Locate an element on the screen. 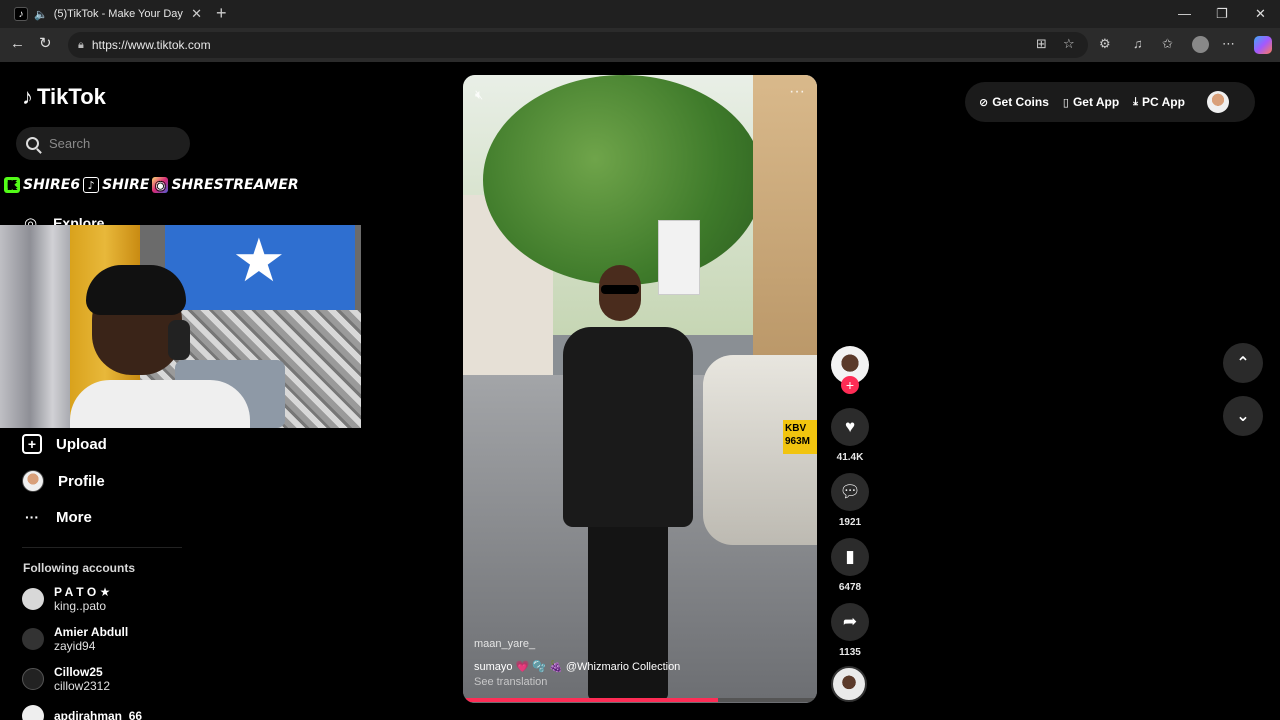 The height and width of the screenshot is (720, 1280). nav-upload: + Upload is located at coordinates (64, 444).